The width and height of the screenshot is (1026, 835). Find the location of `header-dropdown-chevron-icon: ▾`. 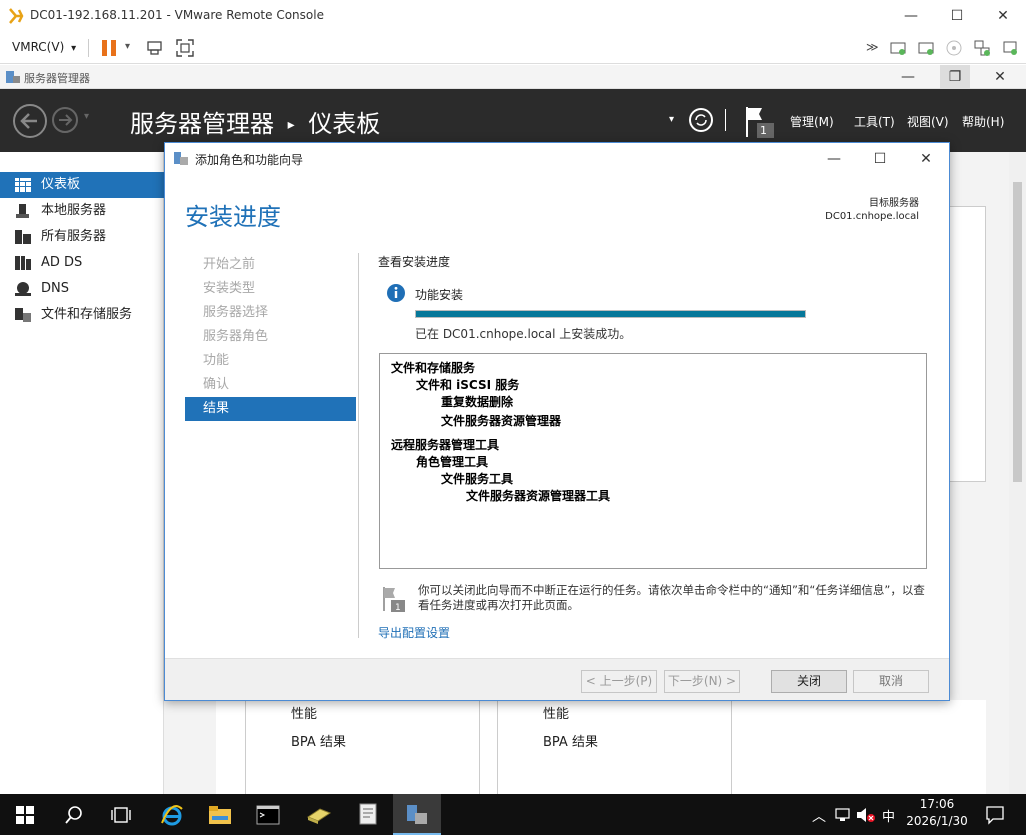

header-dropdown-chevron-icon: ▾ is located at coordinates (671, 119).